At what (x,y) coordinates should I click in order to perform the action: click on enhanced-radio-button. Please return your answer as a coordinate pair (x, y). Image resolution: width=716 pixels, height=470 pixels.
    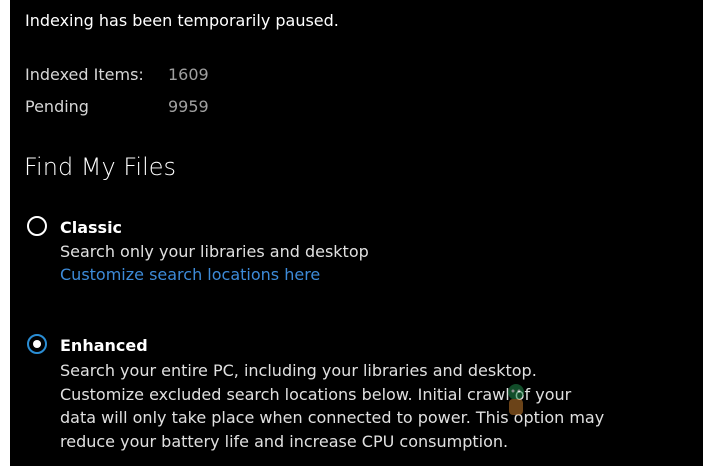
    Looking at the image, I should click on (37, 344).